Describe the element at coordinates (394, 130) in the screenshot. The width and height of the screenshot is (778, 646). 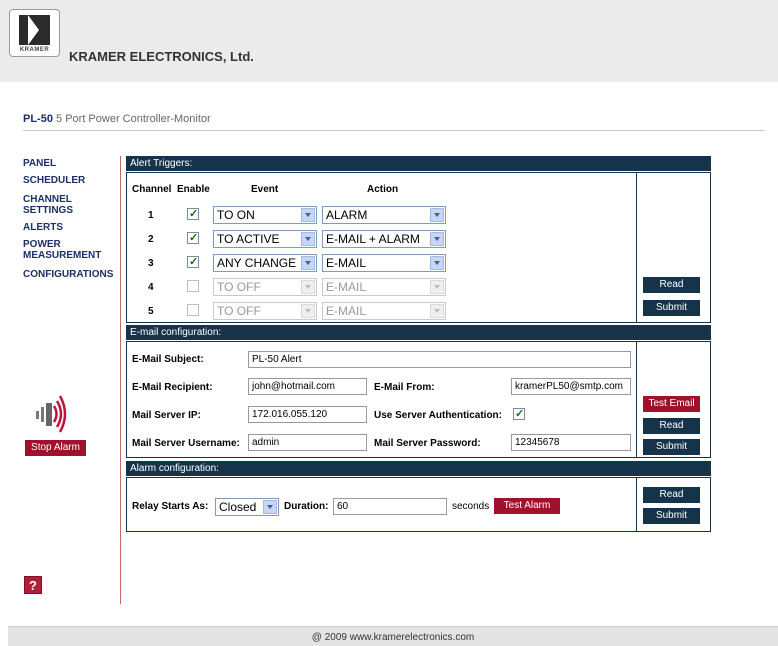
I see `divider` at that location.